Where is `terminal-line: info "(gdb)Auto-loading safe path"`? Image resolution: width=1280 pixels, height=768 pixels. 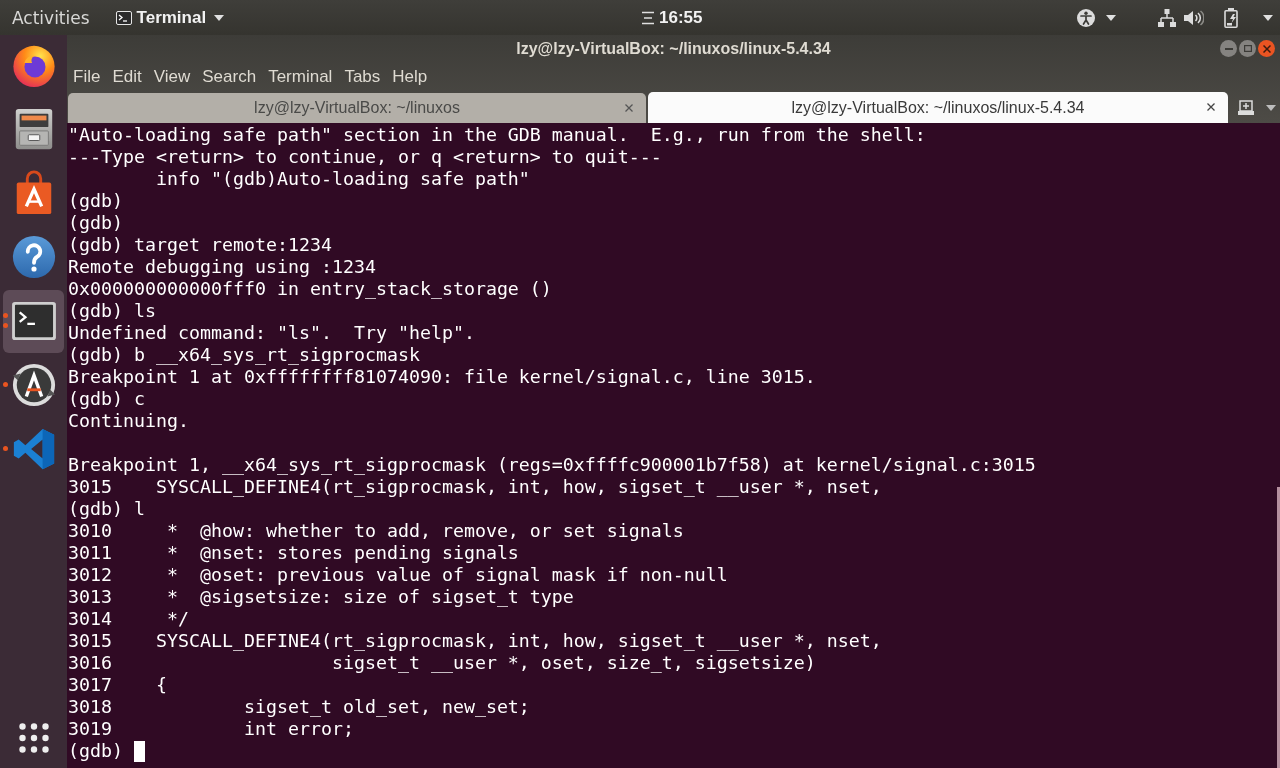
terminal-line: info "(gdb)Auto-loading safe path" is located at coordinates (342, 179).